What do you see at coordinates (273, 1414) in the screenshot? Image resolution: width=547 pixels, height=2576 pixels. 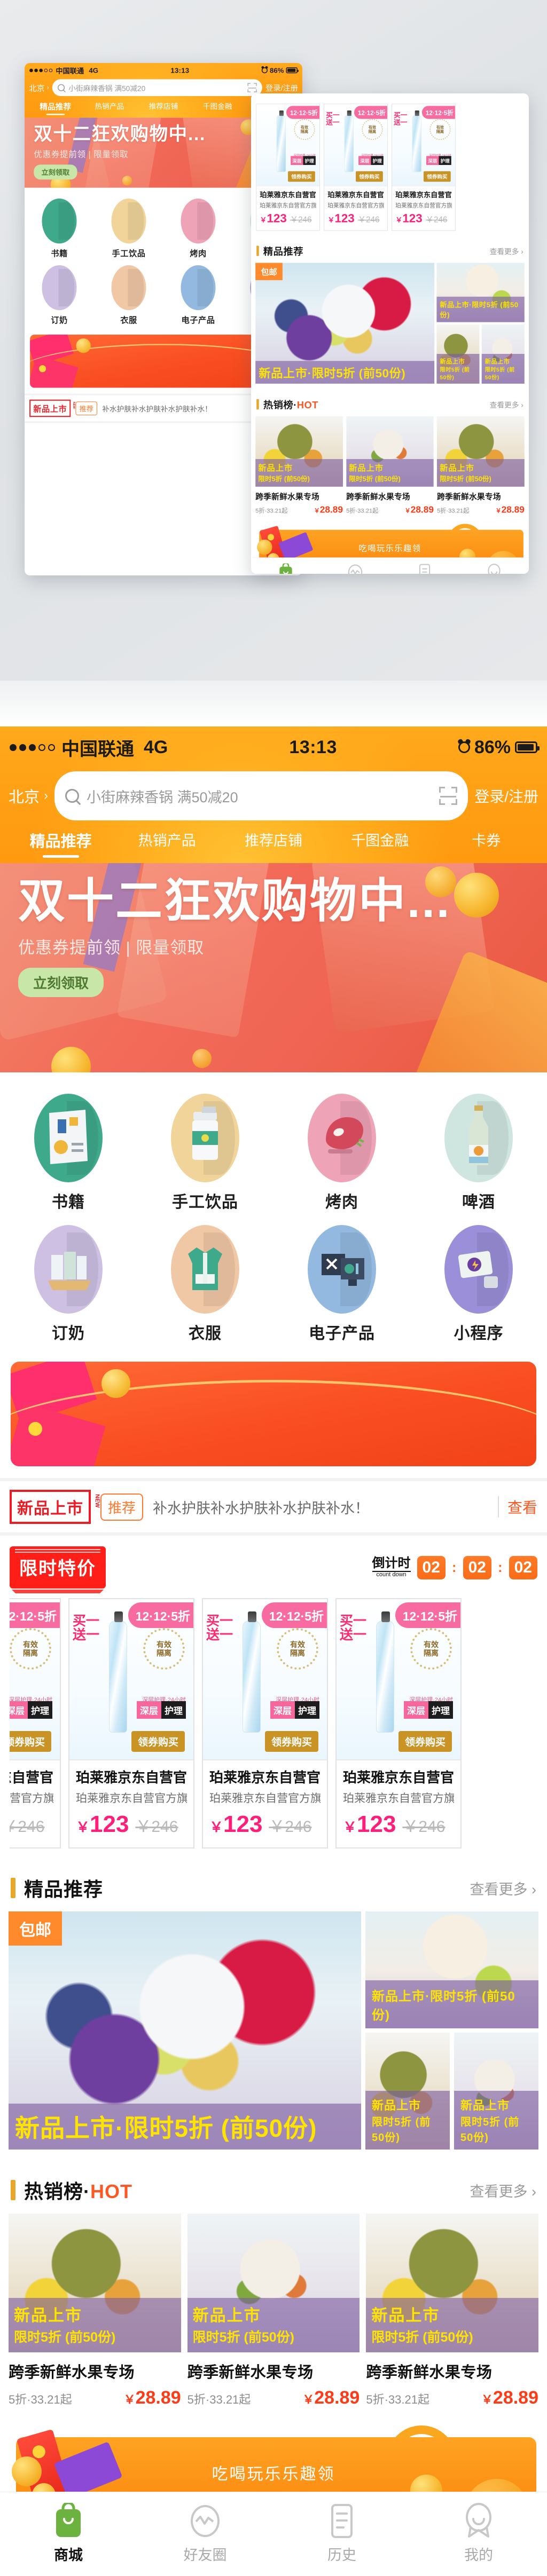 I see `red-packet-banner: 100现金红包等你拆 立即前往` at bounding box center [273, 1414].